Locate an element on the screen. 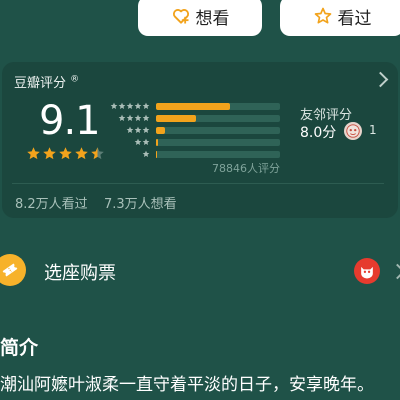 The height and width of the screenshot is (400, 400). want-to-watch-label: 想看 is located at coordinates (212, 18).